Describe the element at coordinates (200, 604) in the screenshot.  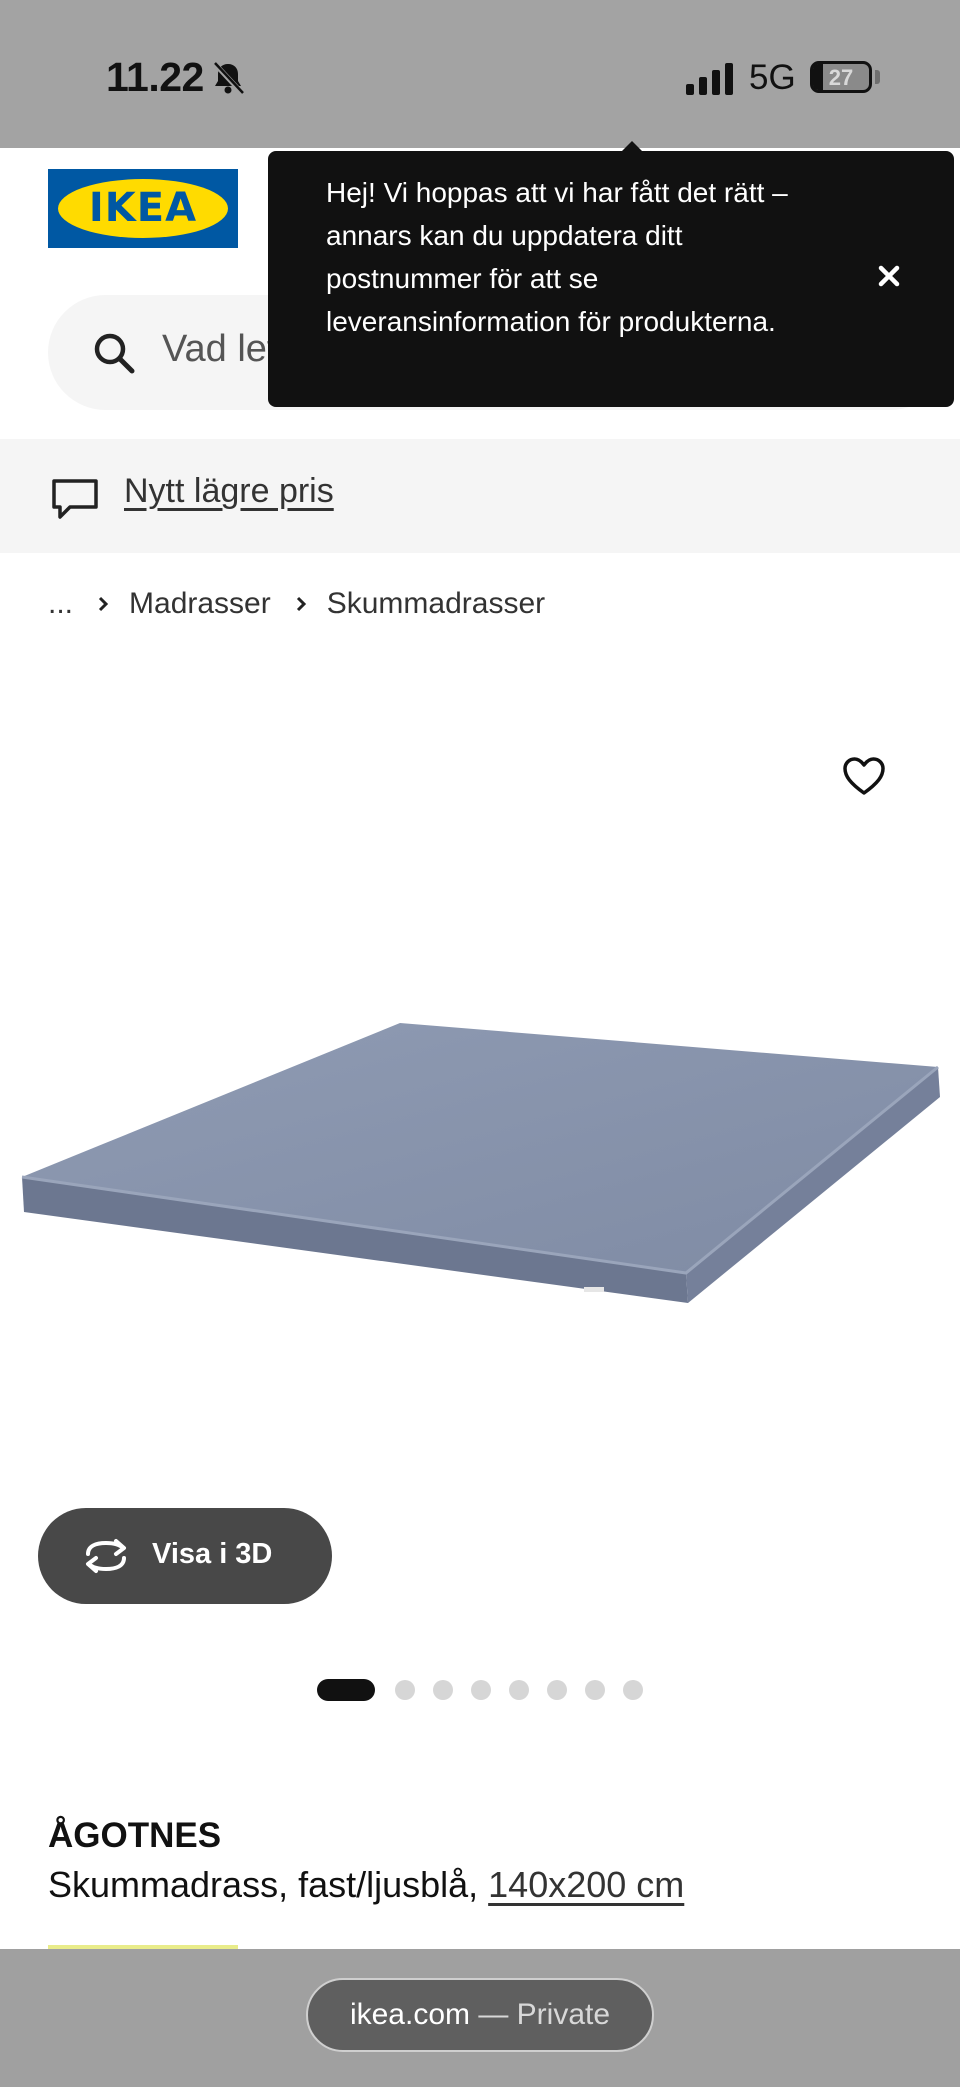
I see `breadcrumb-madrasser: Madrasser` at that location.